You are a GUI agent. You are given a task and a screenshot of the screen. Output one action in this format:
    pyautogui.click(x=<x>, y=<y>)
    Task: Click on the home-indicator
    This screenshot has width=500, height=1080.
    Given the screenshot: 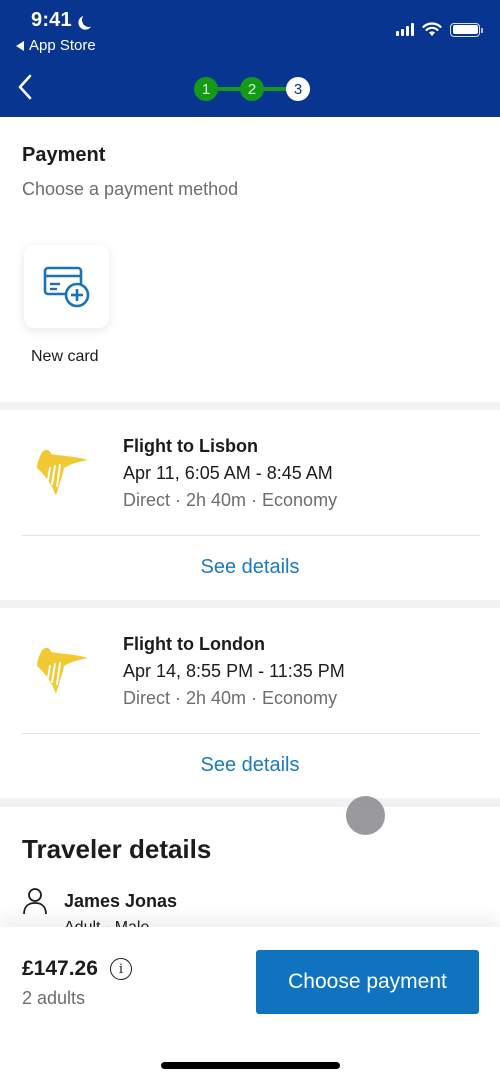 What is the action you would take?
    pyautogui.click(x=250, y=1065)
    